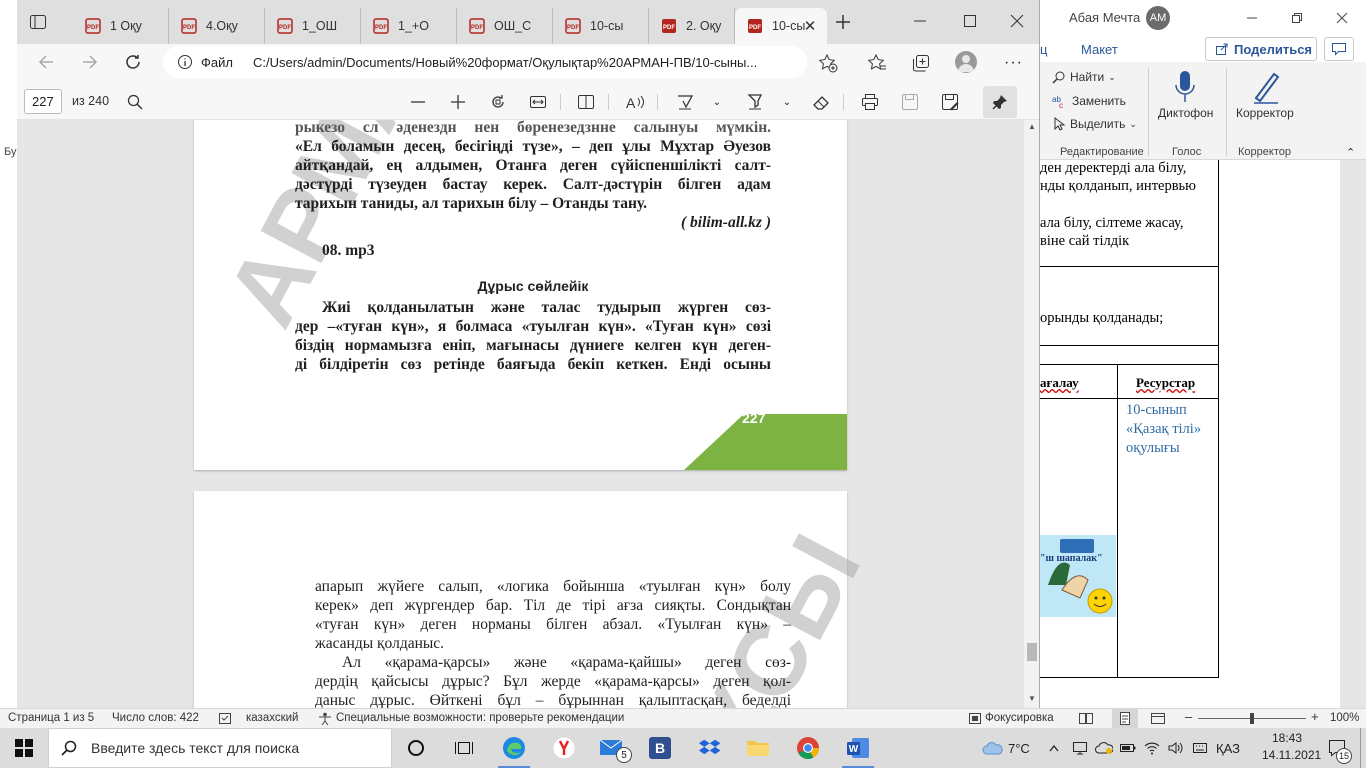 This screenshot has height=768, width=1366. Describe the element at coordinates (458, 102) in the screenshot. I see `zoom-in-icon` at that location.